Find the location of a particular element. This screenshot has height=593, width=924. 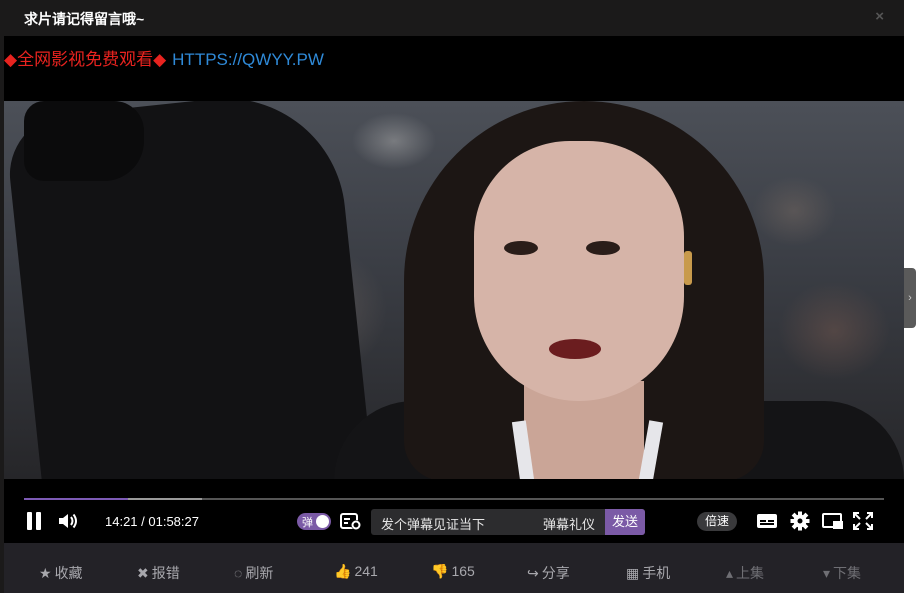

fullscreen-icon is located at coordinates (863, 521).